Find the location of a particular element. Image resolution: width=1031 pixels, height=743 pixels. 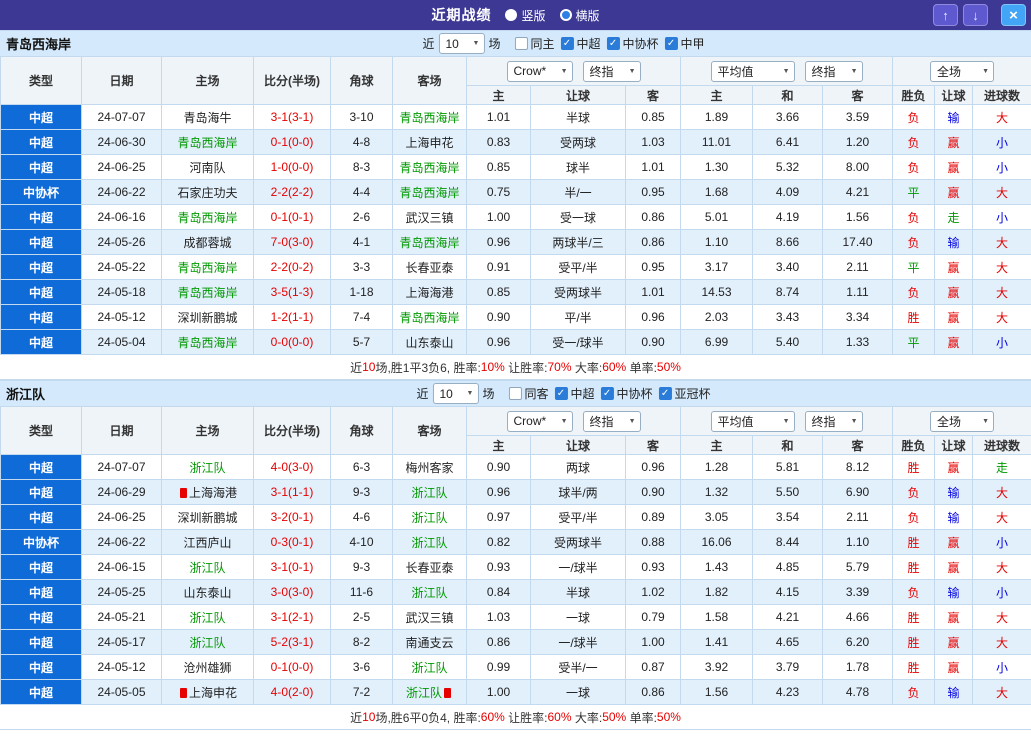

move-down-button: ↓ is located at coordinates (975, 15).